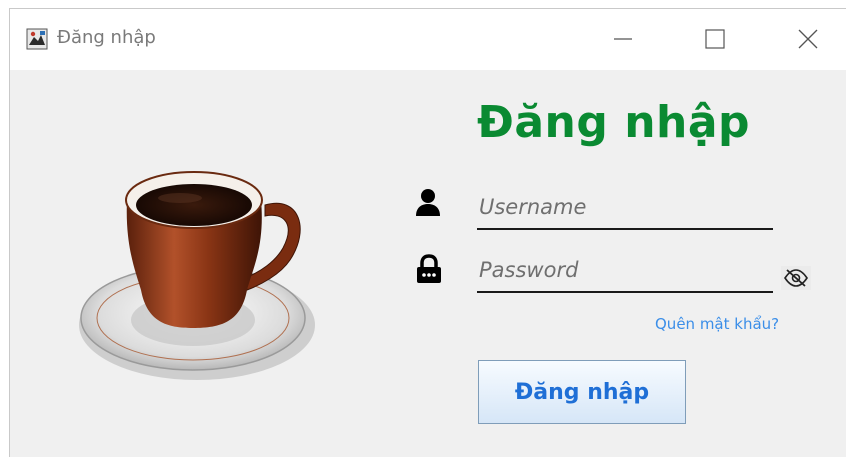 Image resolution: width=846 pixels, height=457 pixels. I want to click on login-heading: Đăng nhập, so click(614, 122).